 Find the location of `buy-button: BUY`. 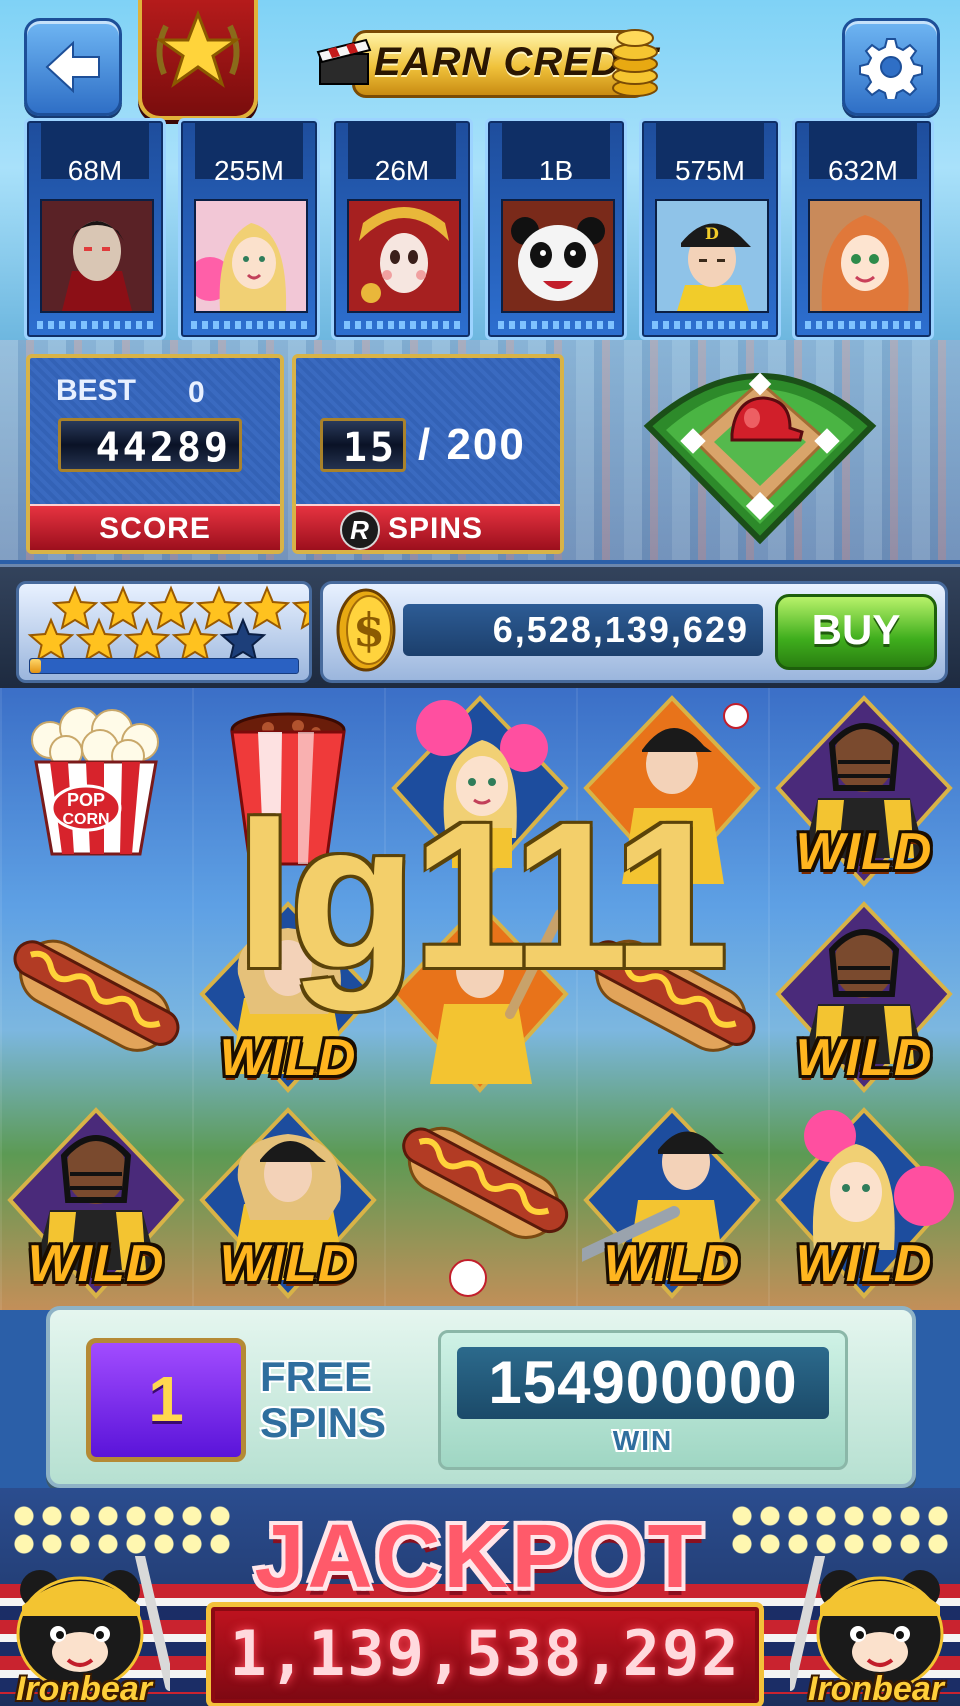

buy-button: BUY is located at coordinates (856, 632).